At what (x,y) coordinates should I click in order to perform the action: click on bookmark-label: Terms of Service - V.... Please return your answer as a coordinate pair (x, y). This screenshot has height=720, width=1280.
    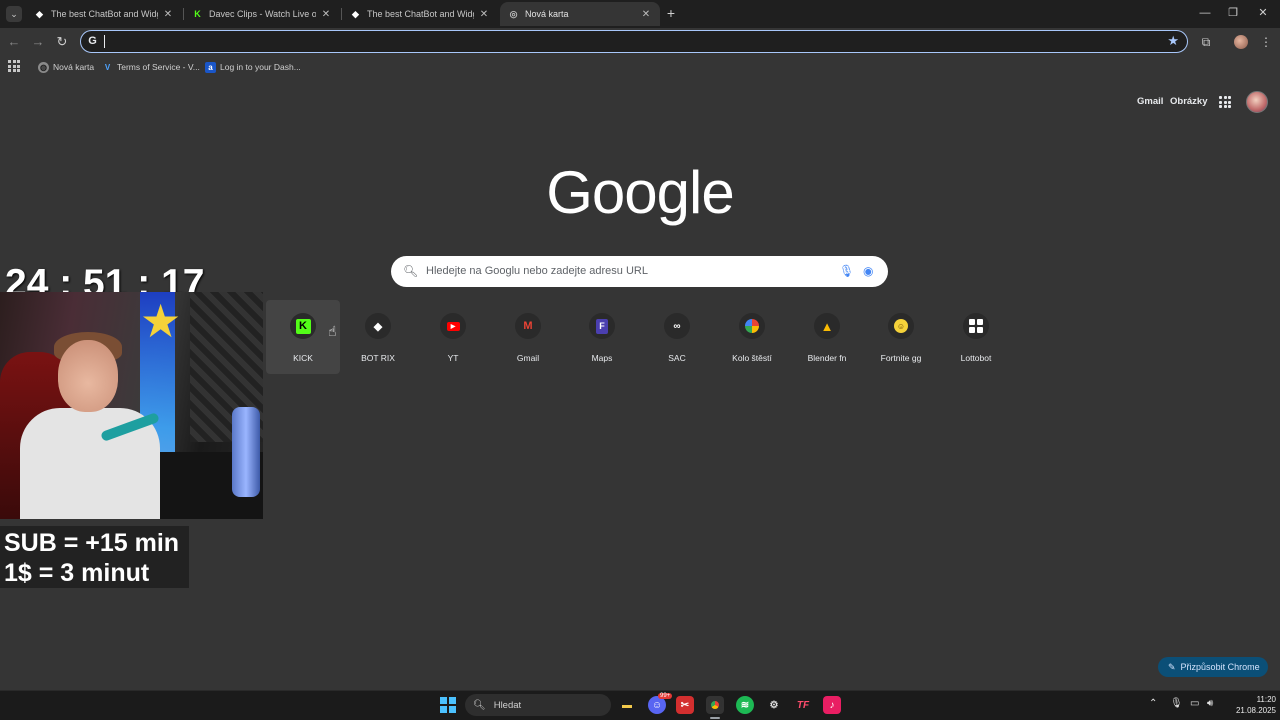
    Looking at the image, I should click on (158, 67).